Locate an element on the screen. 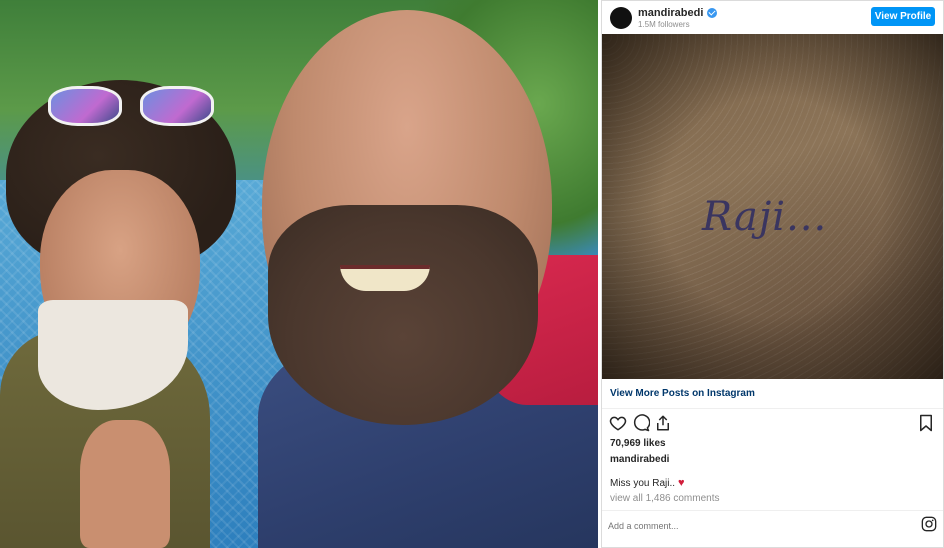 The width and height of the screenshot is (944, 548). instagram-icon is located at coordinates (929, 524).